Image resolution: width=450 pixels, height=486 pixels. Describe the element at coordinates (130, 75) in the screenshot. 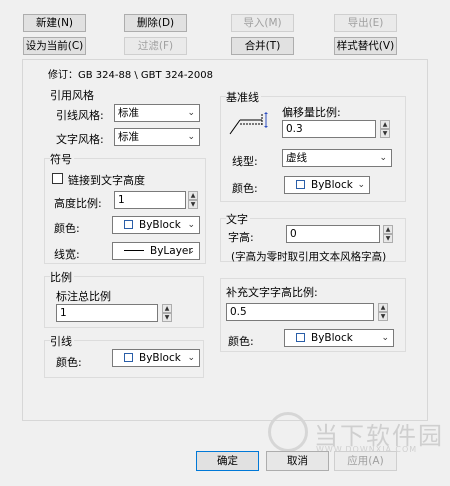

I see `revision-label: 修订：GB 324-88 \ GBT 324-2008` at that location.